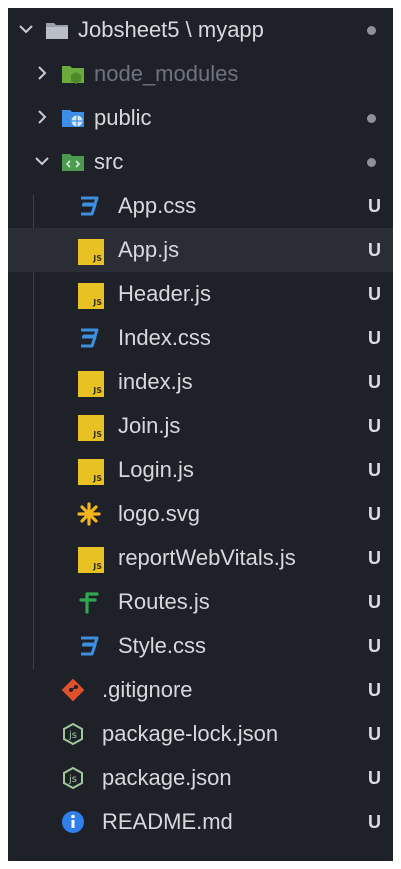  I want to click on tree-item-style-css: Style.css U, so click(200, 646).